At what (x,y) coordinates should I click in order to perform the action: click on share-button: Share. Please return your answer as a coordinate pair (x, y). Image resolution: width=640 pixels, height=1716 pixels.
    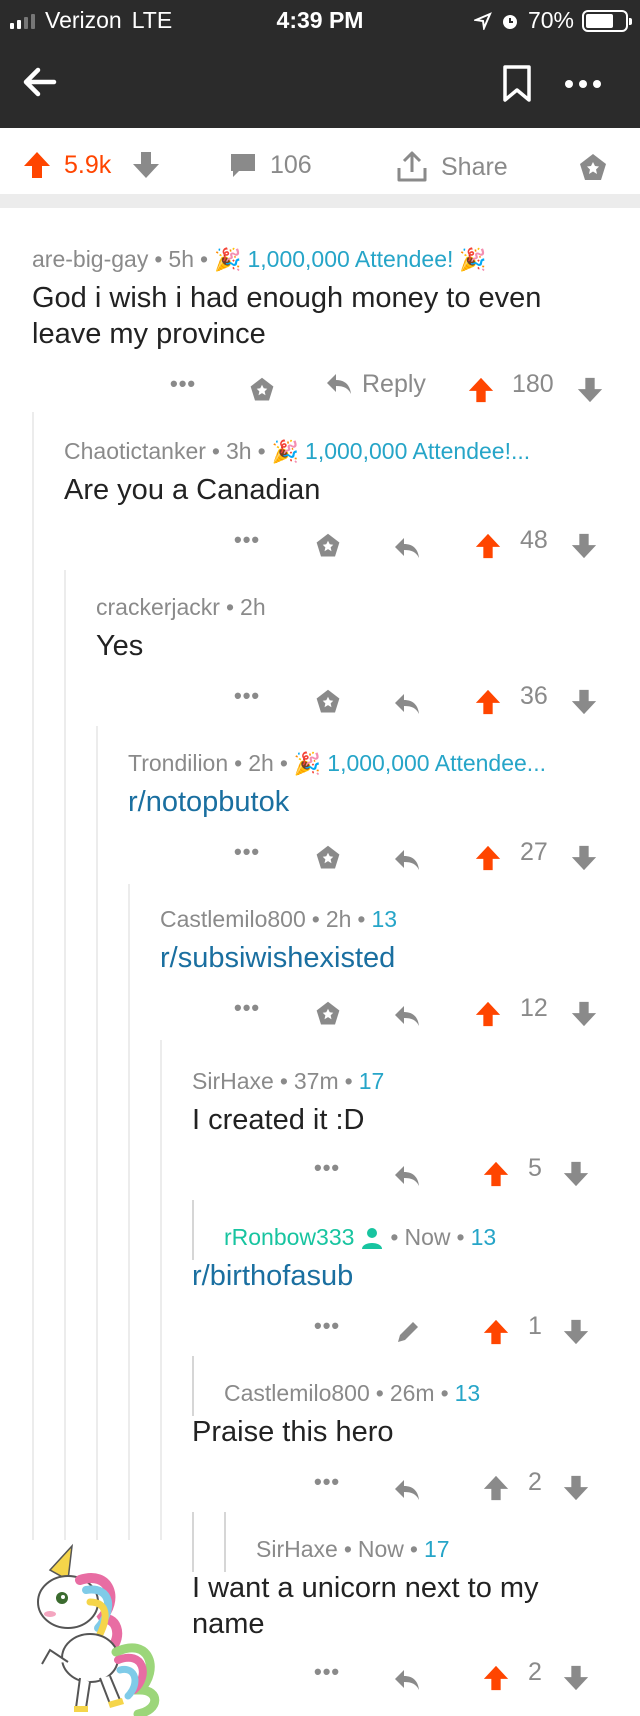
    Looking at the image, I should click on (451, 167).